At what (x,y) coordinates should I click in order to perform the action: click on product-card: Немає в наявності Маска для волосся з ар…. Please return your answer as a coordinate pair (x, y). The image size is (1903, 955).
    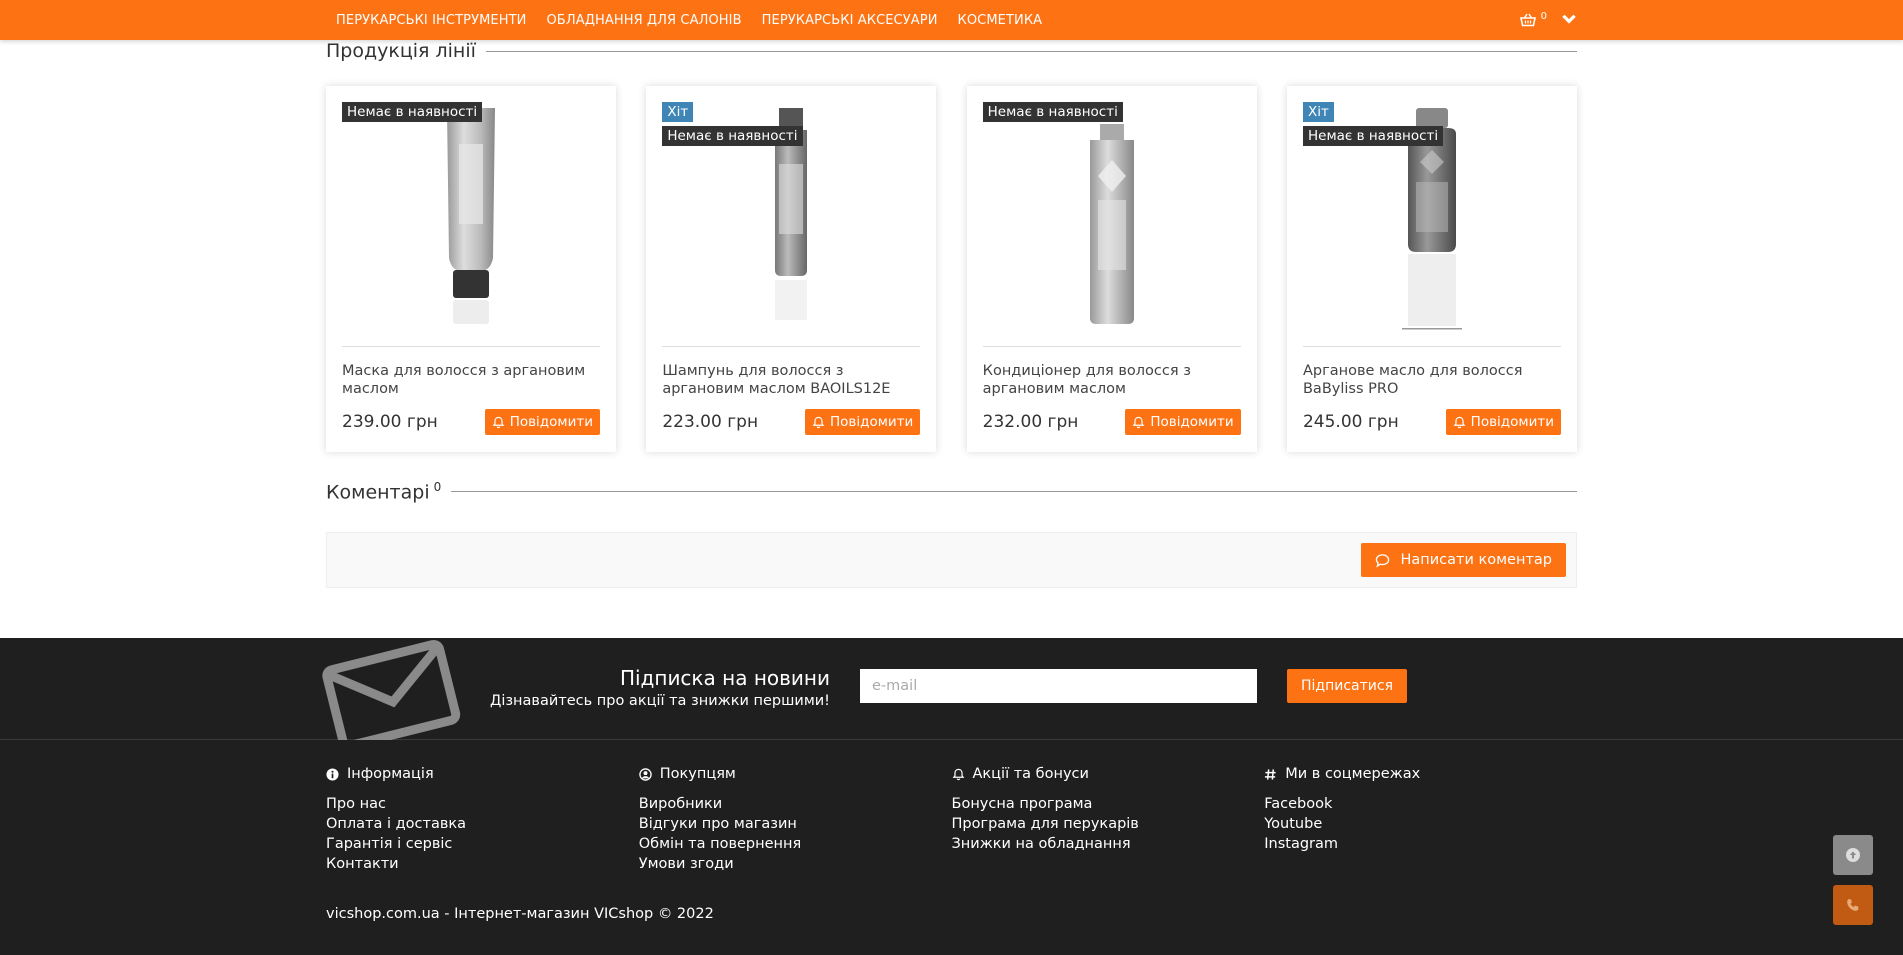
    Looking at the image, I should click on (471, 269).